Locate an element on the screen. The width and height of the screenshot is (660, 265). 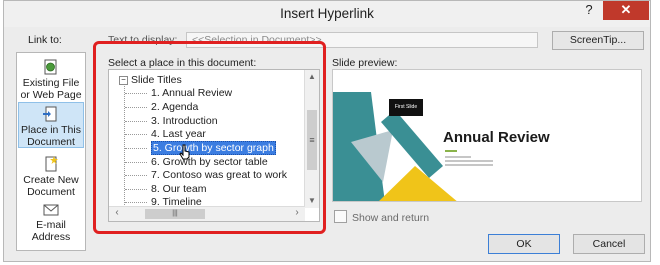
ok-button: OK is located at coordinates (524, 244).